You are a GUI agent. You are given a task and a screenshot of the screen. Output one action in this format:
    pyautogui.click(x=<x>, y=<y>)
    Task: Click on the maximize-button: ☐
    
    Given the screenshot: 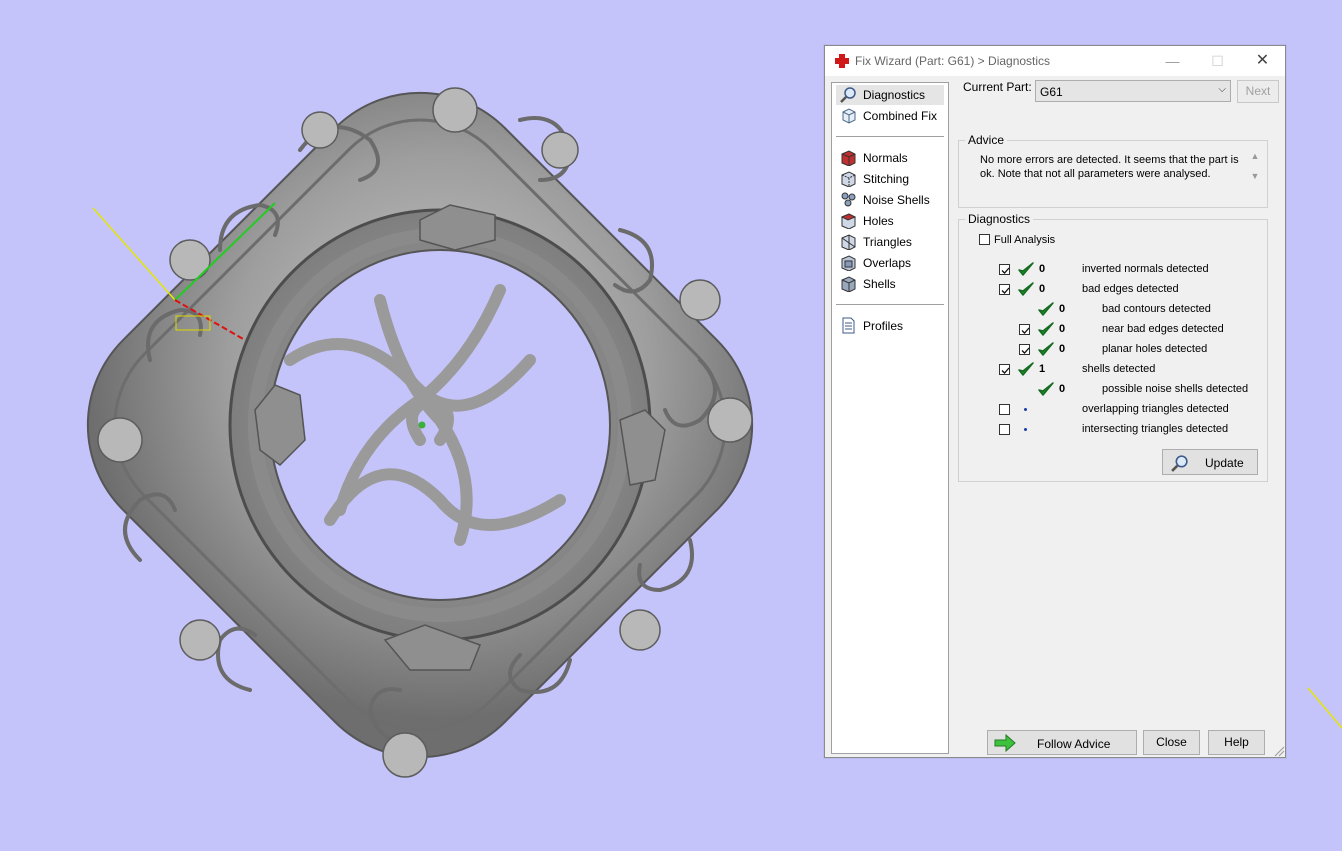 What is the action you would take?
    pyautogui.click(x=1217, y=61)
    